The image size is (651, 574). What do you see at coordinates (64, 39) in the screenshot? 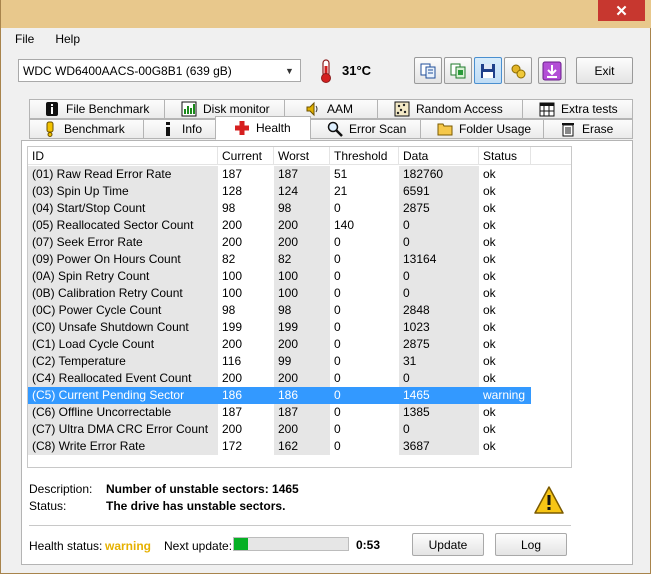
I see `menu-help: Help` at bounding box center [64, 39].